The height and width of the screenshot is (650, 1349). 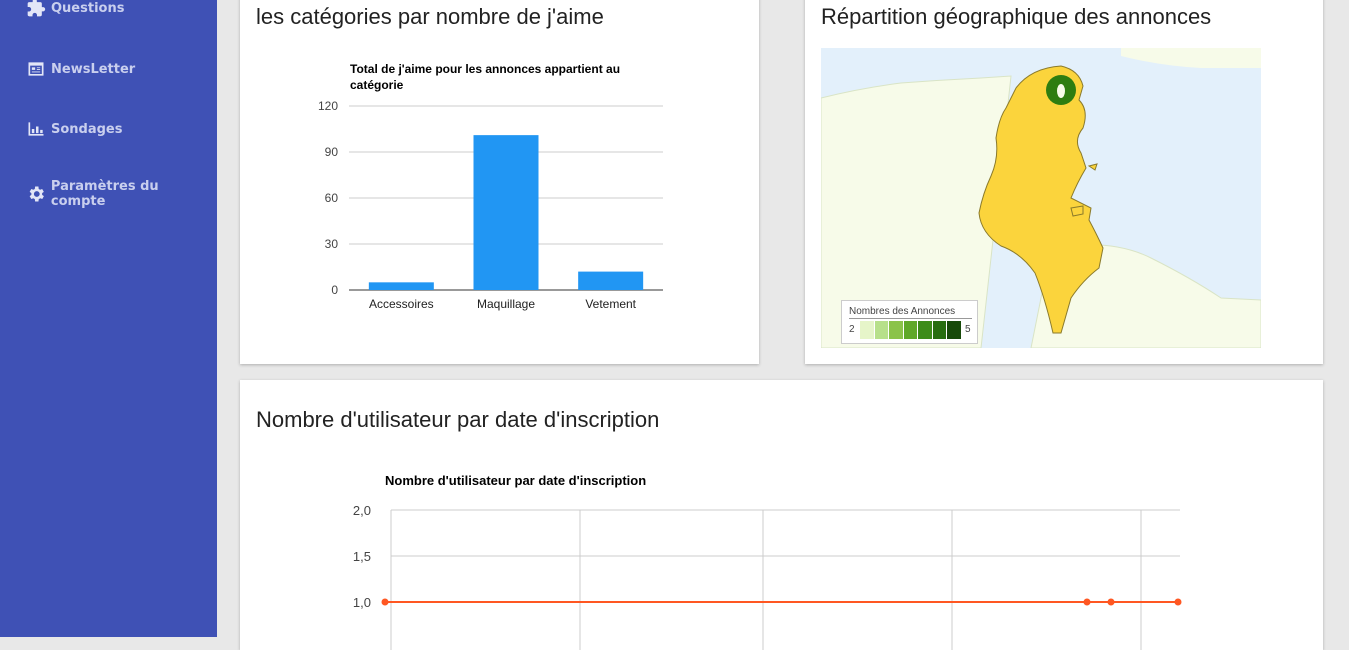 What do you see at coordinates (362, 602) in the screenshot?
I see `y-tick-label: 1,0` at bounding box center [362, 602].